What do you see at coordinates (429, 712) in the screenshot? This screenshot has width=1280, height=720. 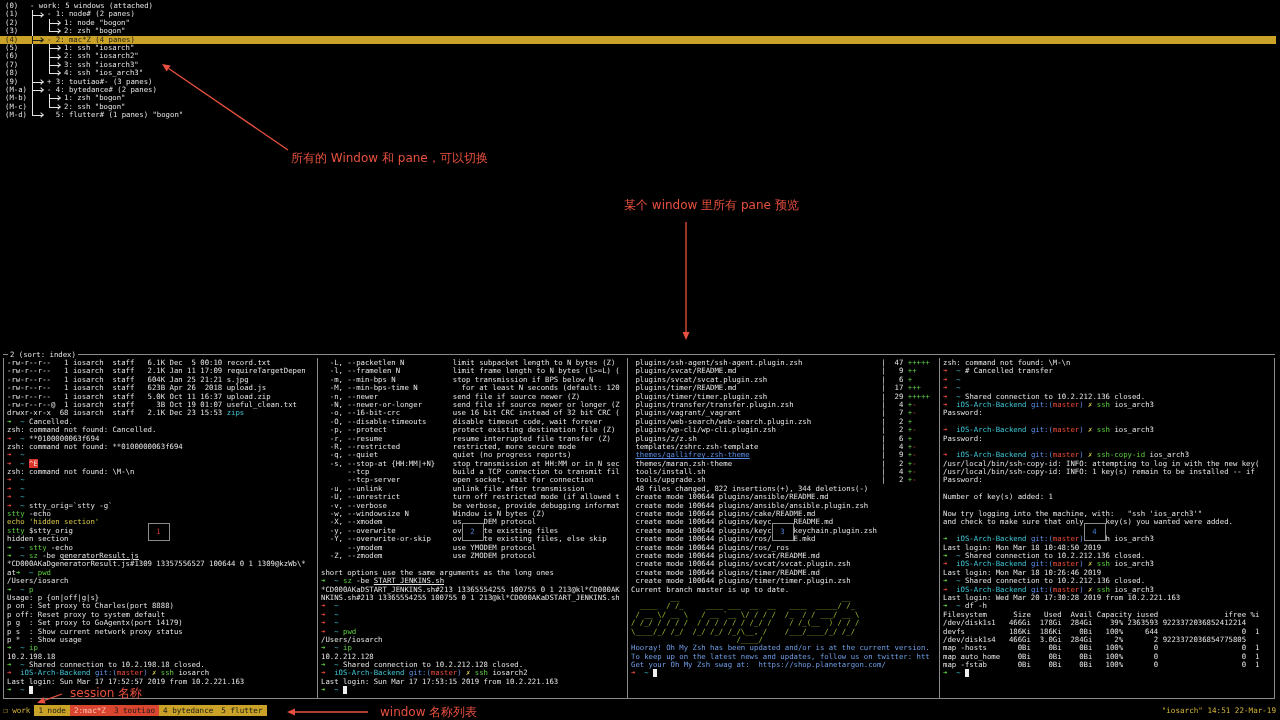 I see `annotation-label: window 名称列表` at bounding box center [429, 712].